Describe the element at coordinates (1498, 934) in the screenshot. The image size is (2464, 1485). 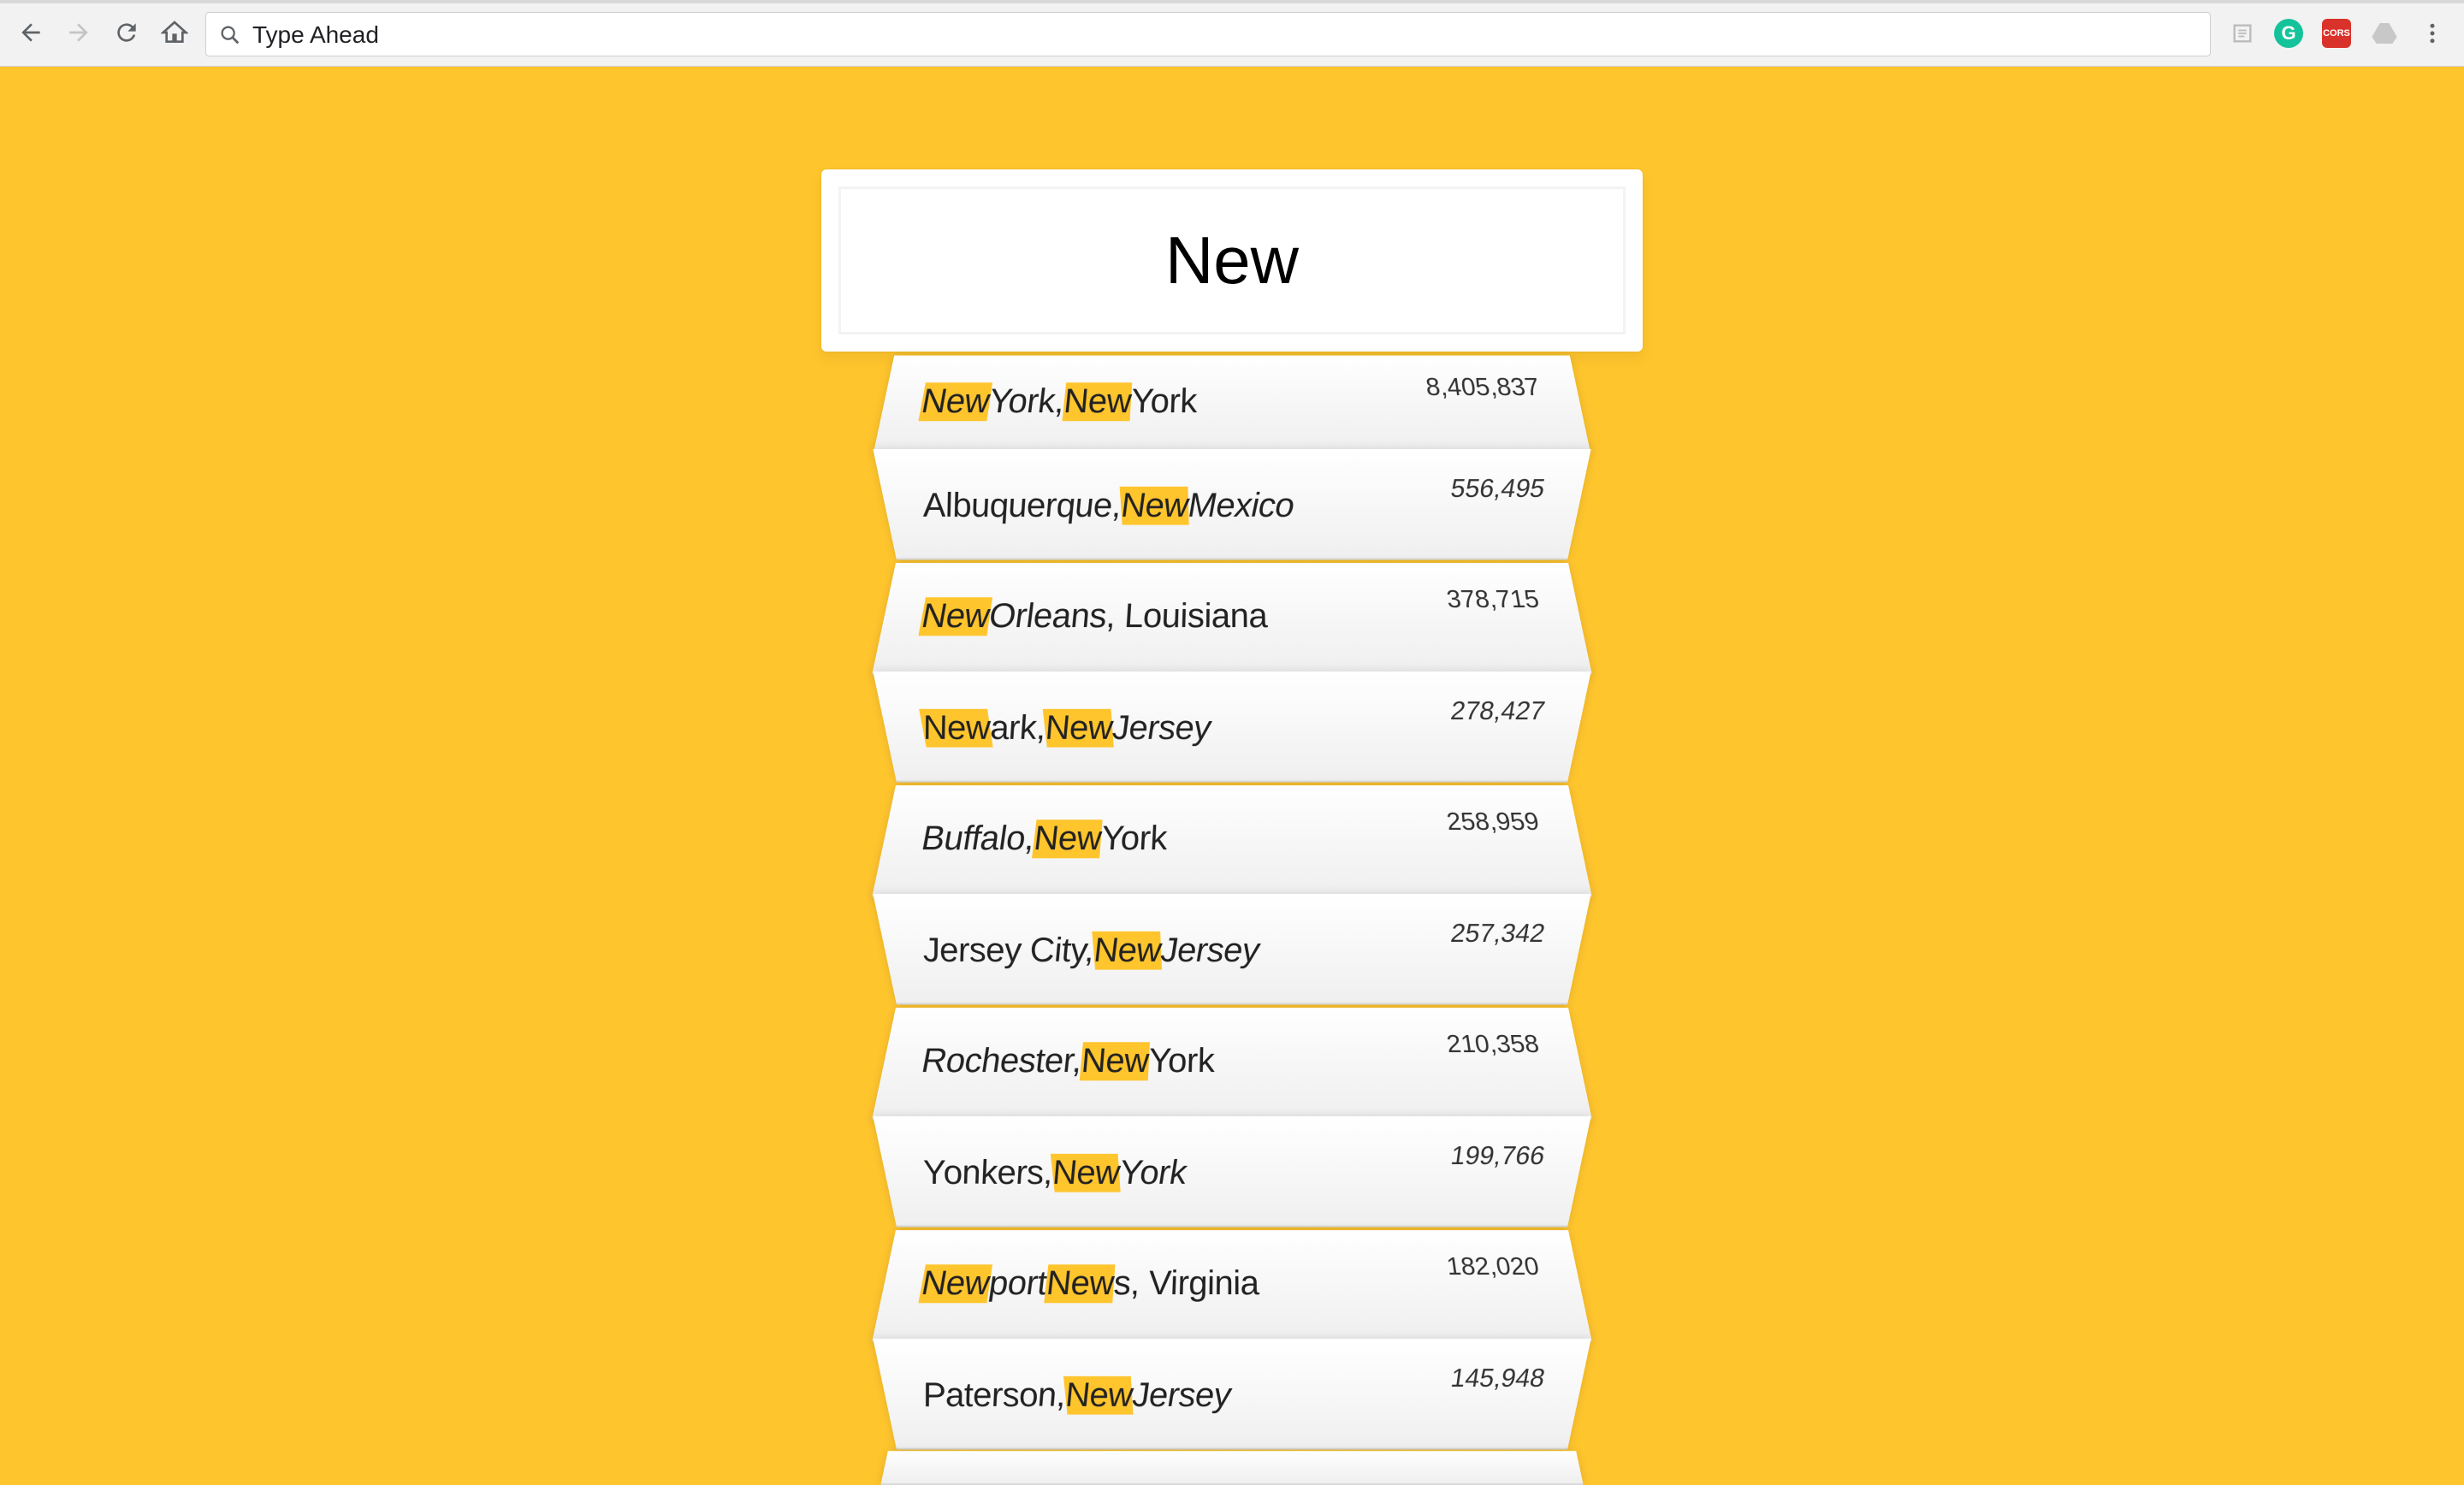
I see `population: 257,342` at that location.